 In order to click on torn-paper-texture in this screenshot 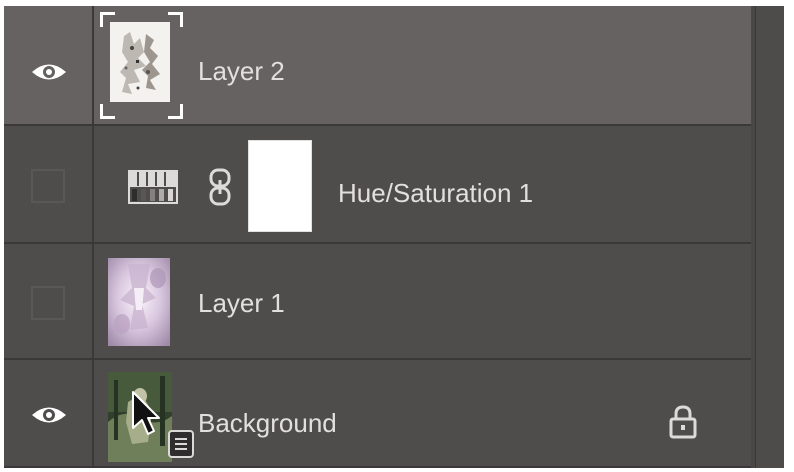, I will do `click(140, 62)`.